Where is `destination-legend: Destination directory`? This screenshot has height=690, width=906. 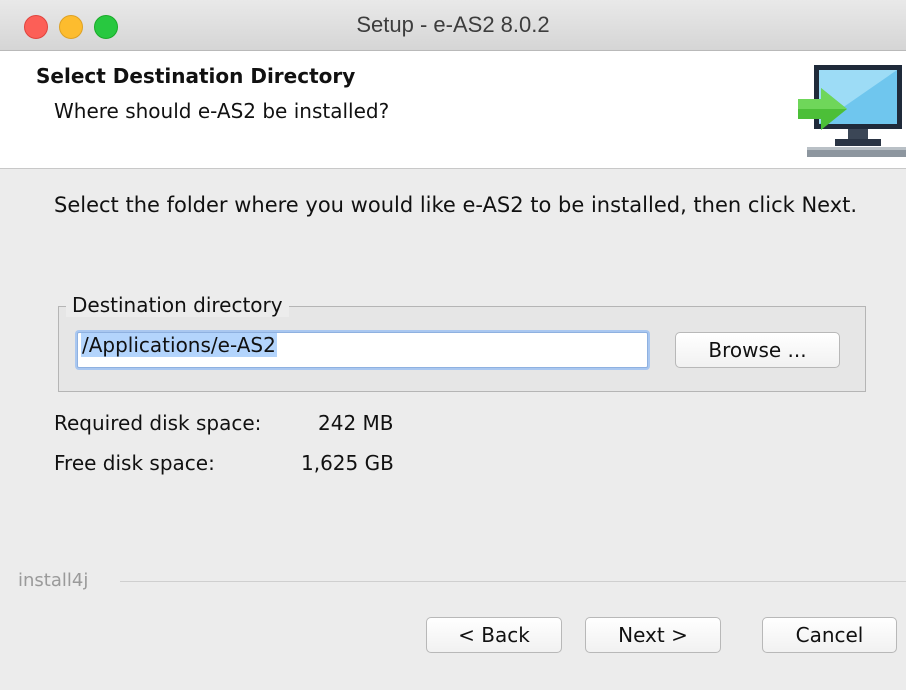
destination-legend: Destination directory is located at coordinates (177, 305).